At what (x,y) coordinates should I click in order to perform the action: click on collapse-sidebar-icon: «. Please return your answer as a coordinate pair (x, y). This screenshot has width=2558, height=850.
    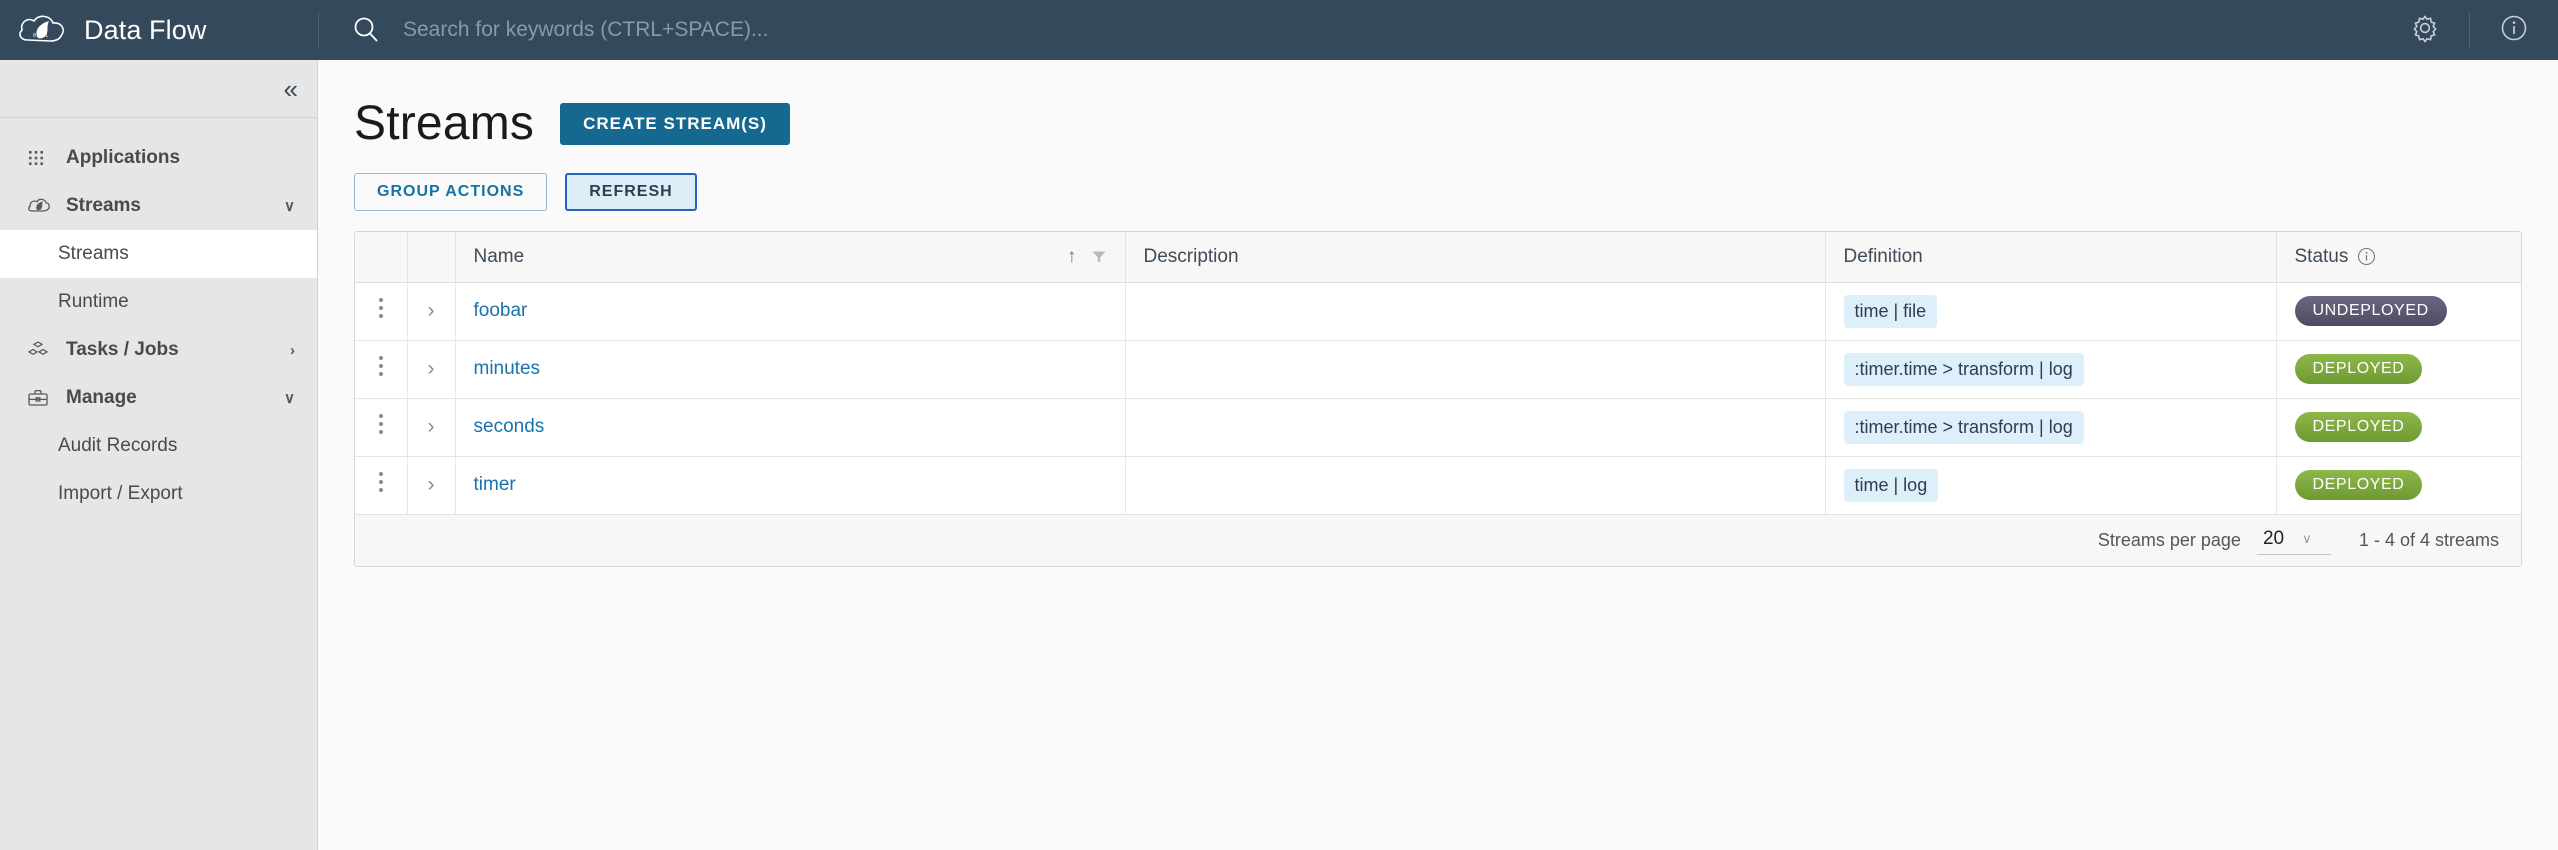
    Looking at the image, I should click on (291, 89).